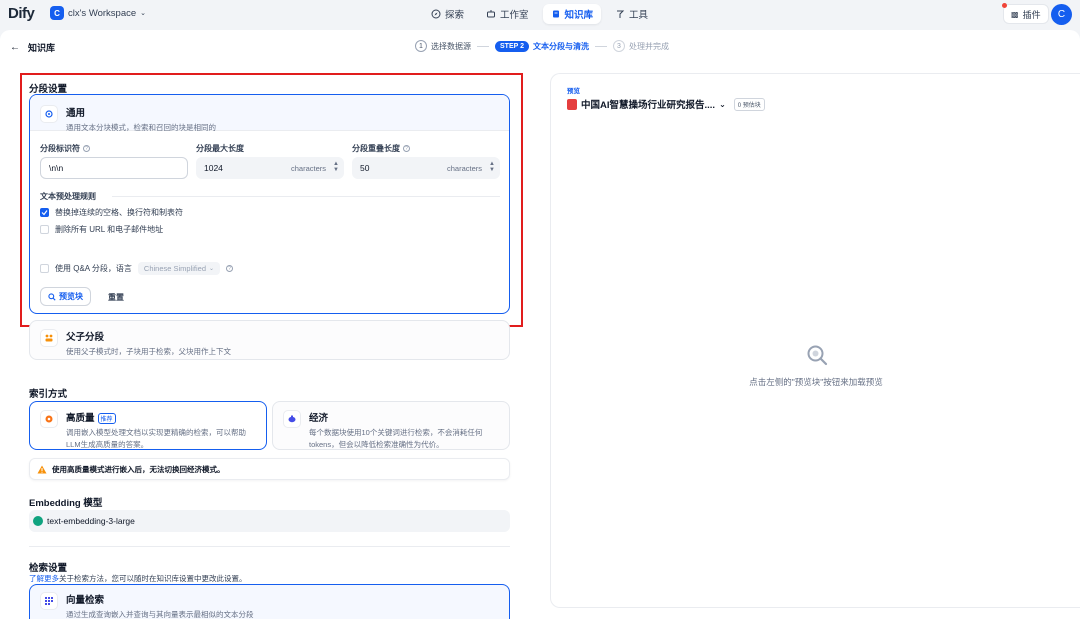 Image resolution: width=1080 pixels, height=619 pixels. I want to click on step-3: 3 处理并完成, so click(641, 46).